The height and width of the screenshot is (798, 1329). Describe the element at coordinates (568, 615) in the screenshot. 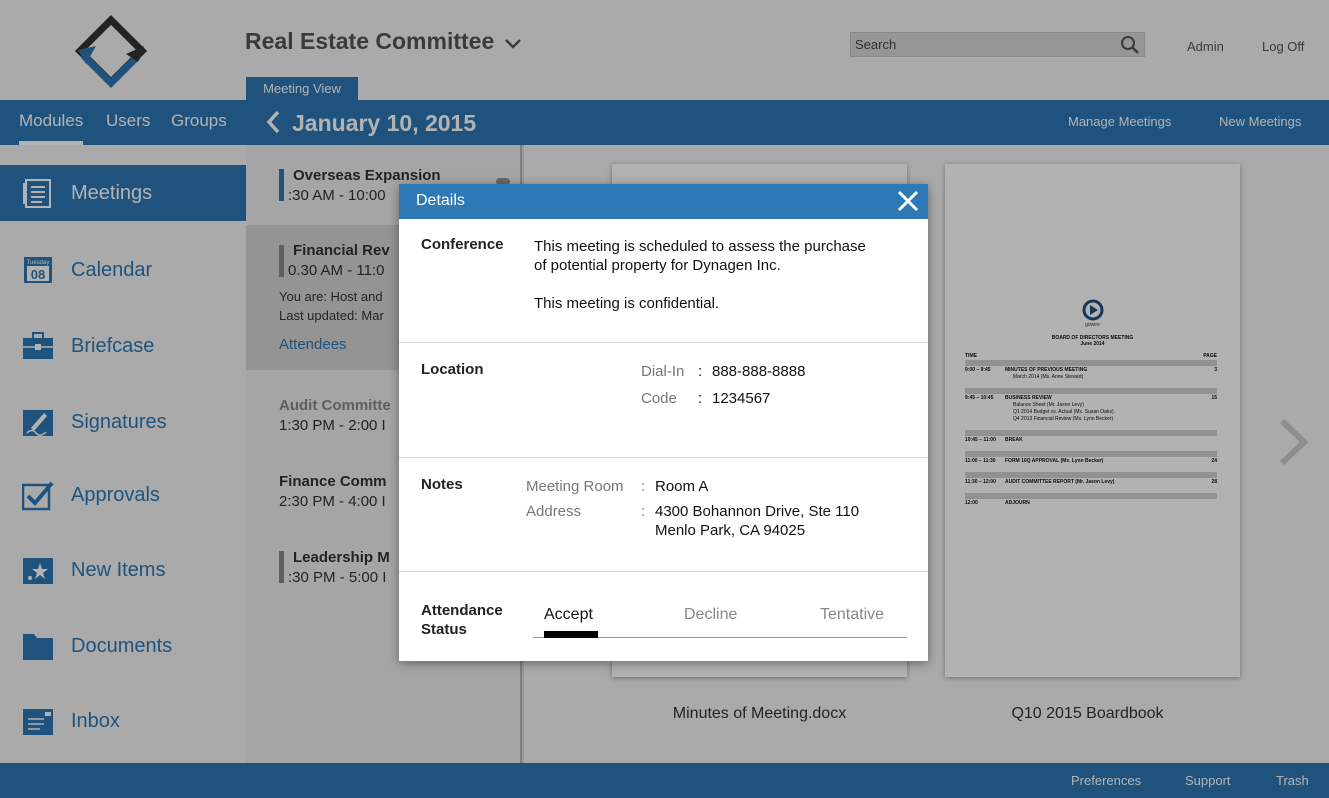

I see `attendance-accept-option: Accept` at that location.